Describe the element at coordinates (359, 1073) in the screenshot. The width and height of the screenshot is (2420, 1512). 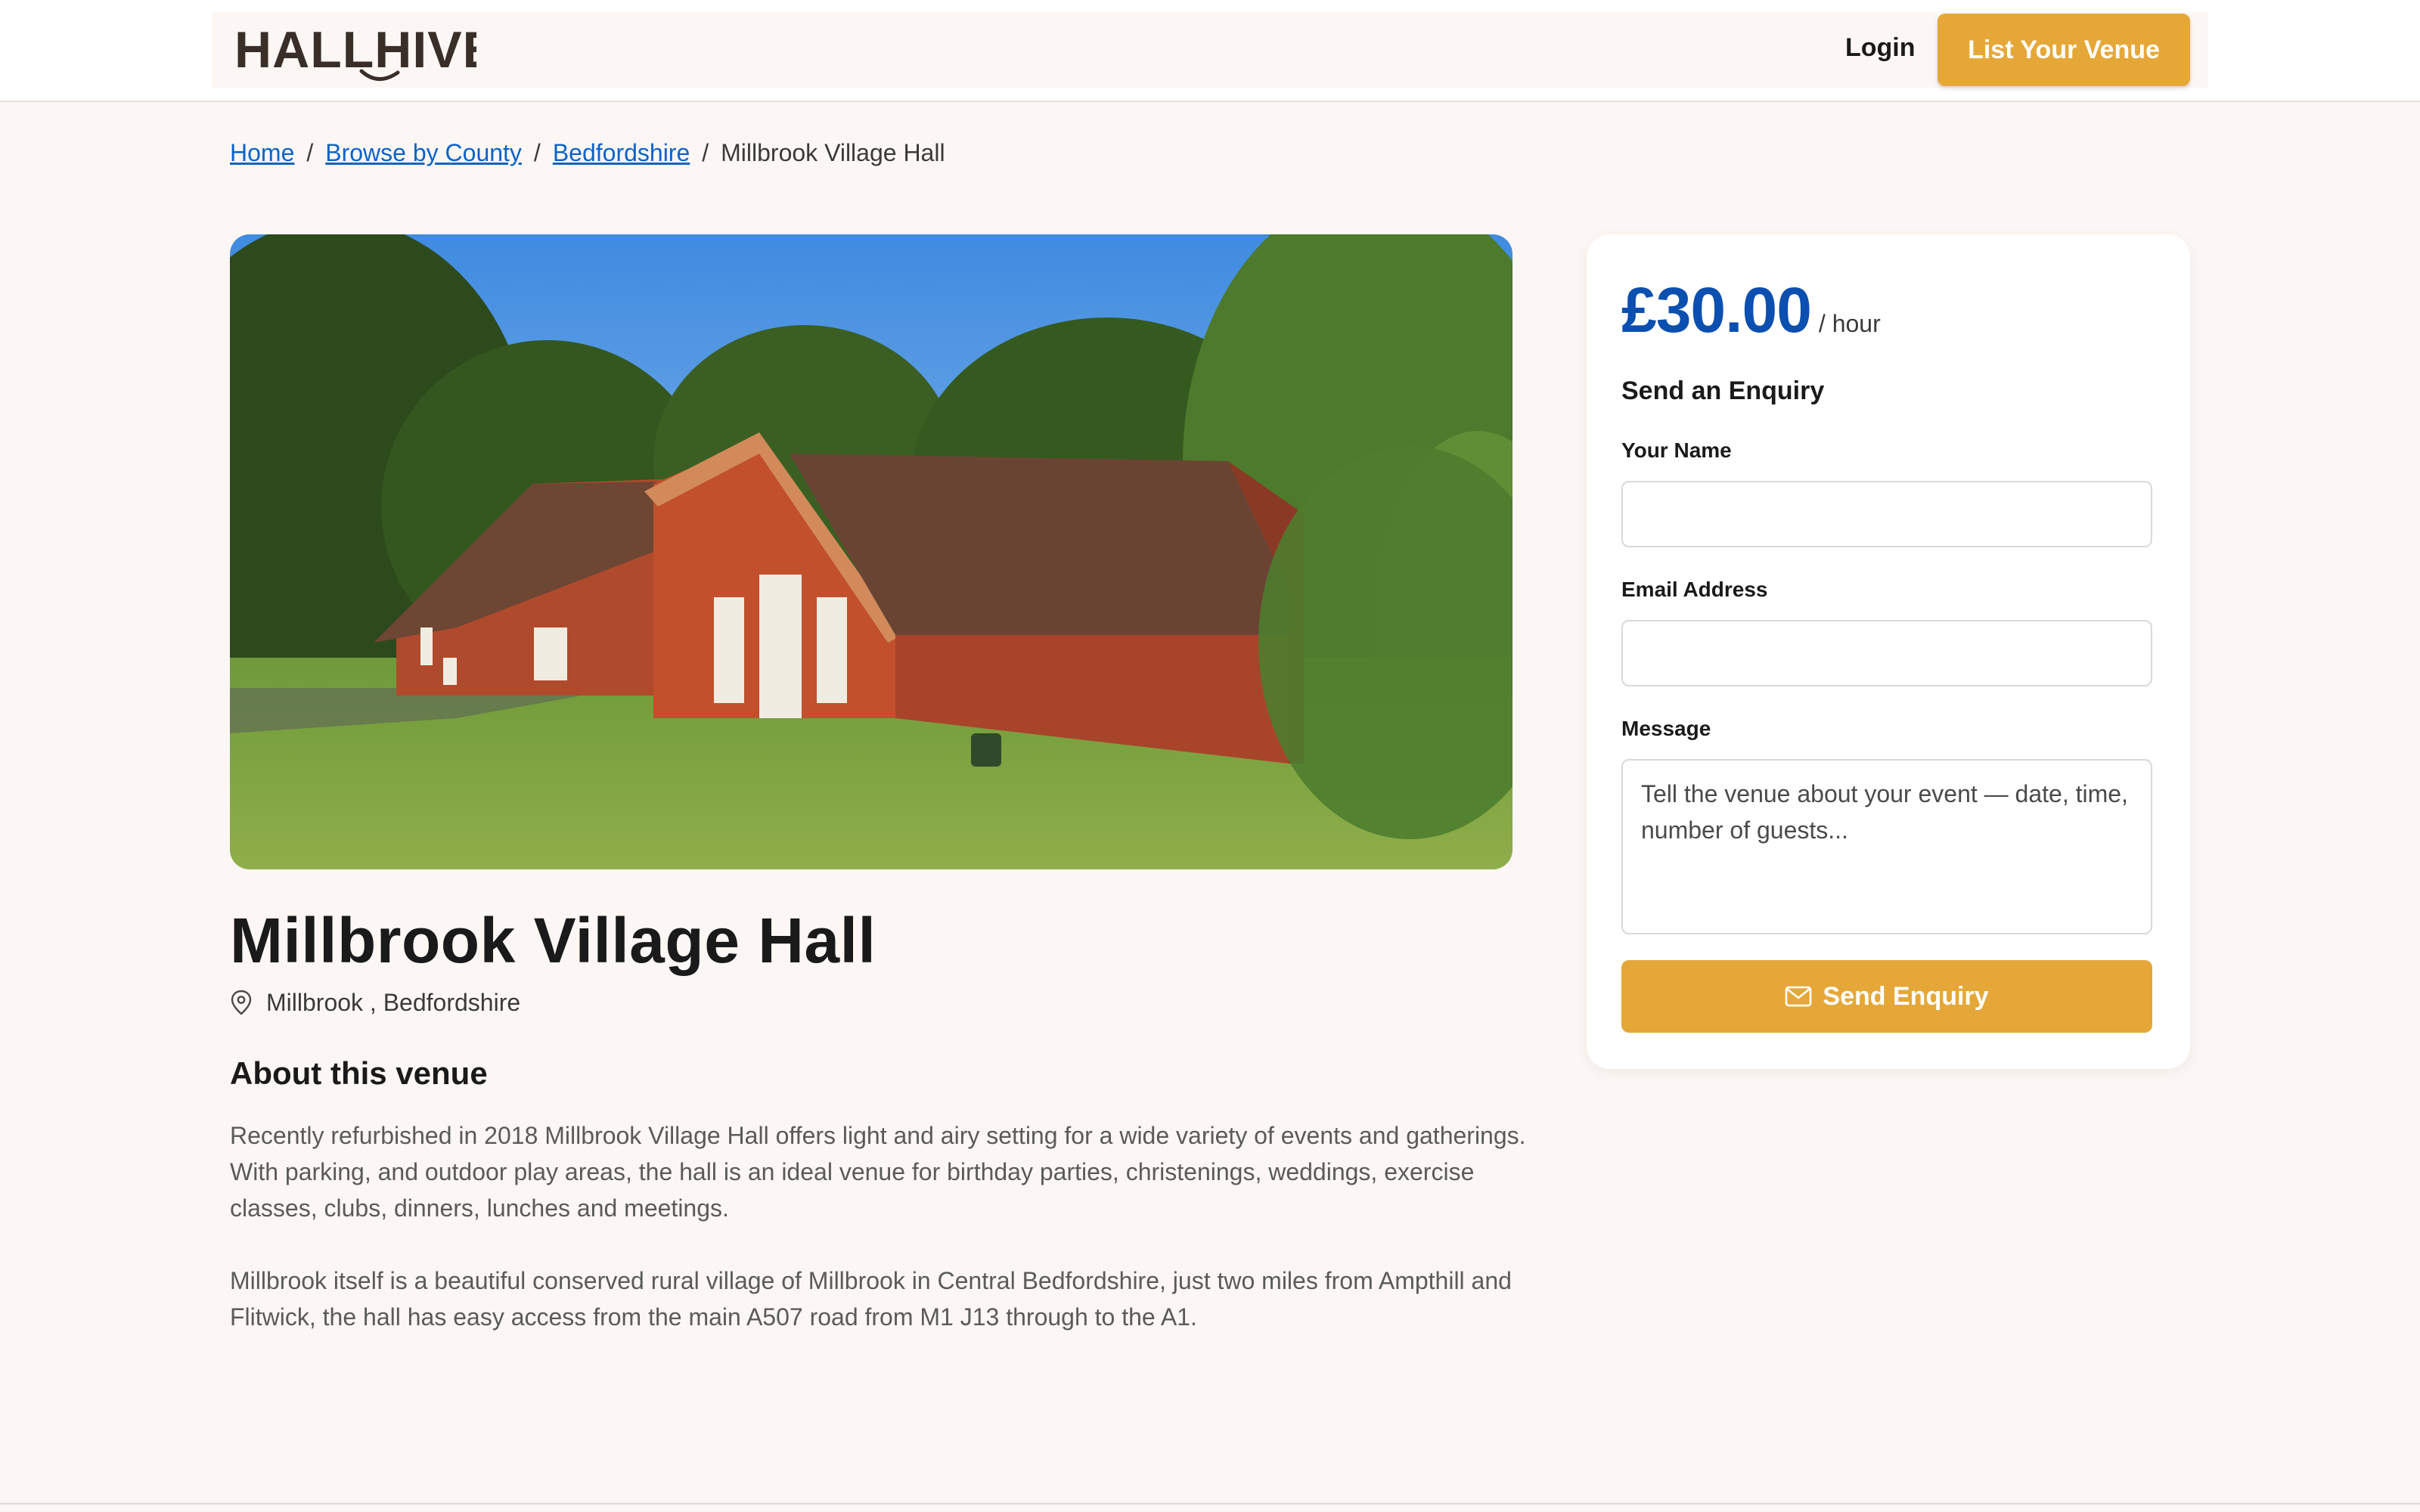
I see `about-heading: About this venue` at that location.